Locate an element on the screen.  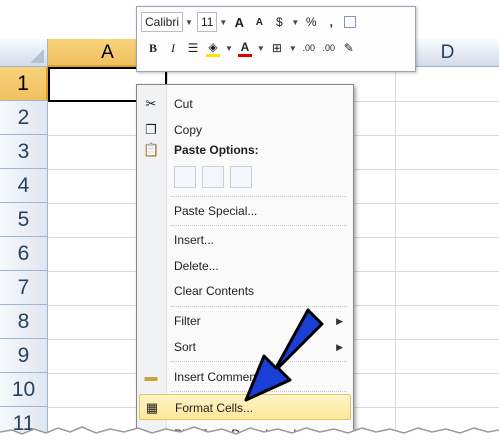
fill-color-icon: ◈ is located at coordinates (213, 48).